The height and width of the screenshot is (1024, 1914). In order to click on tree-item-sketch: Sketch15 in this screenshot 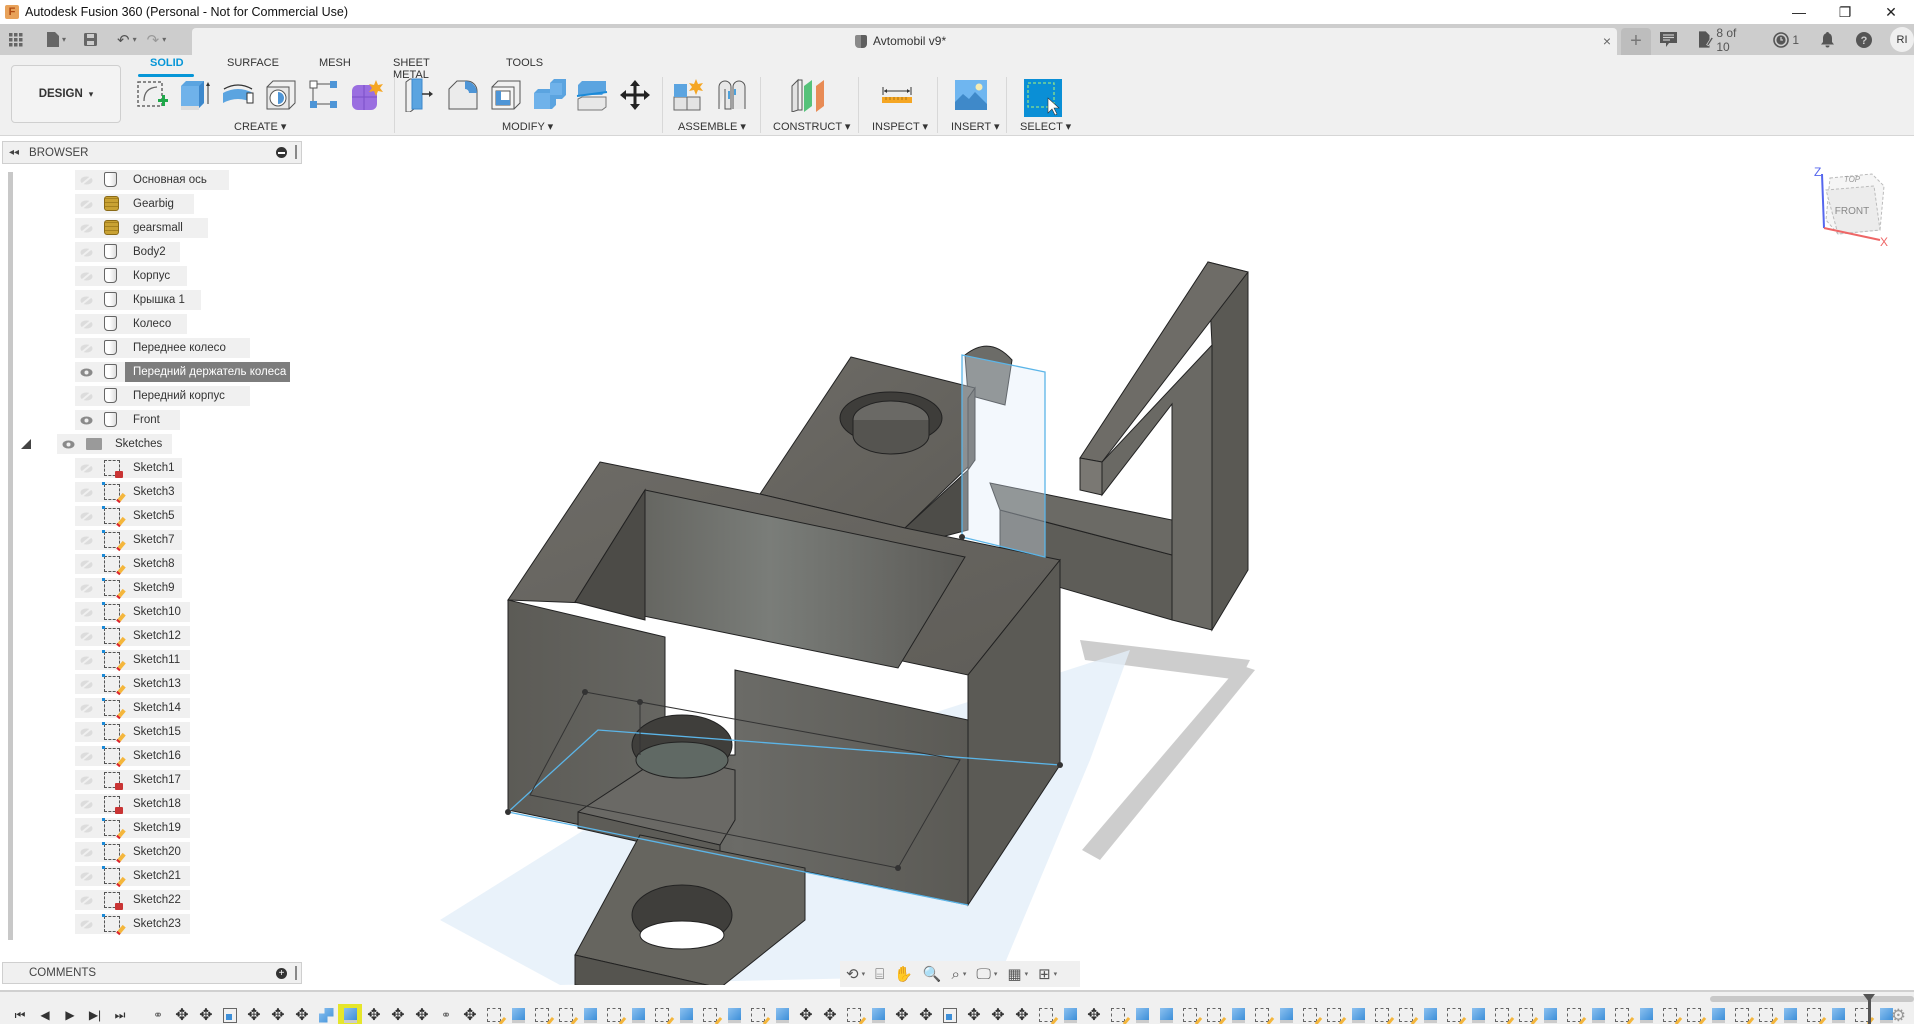, I will do `click(150, 733)`.